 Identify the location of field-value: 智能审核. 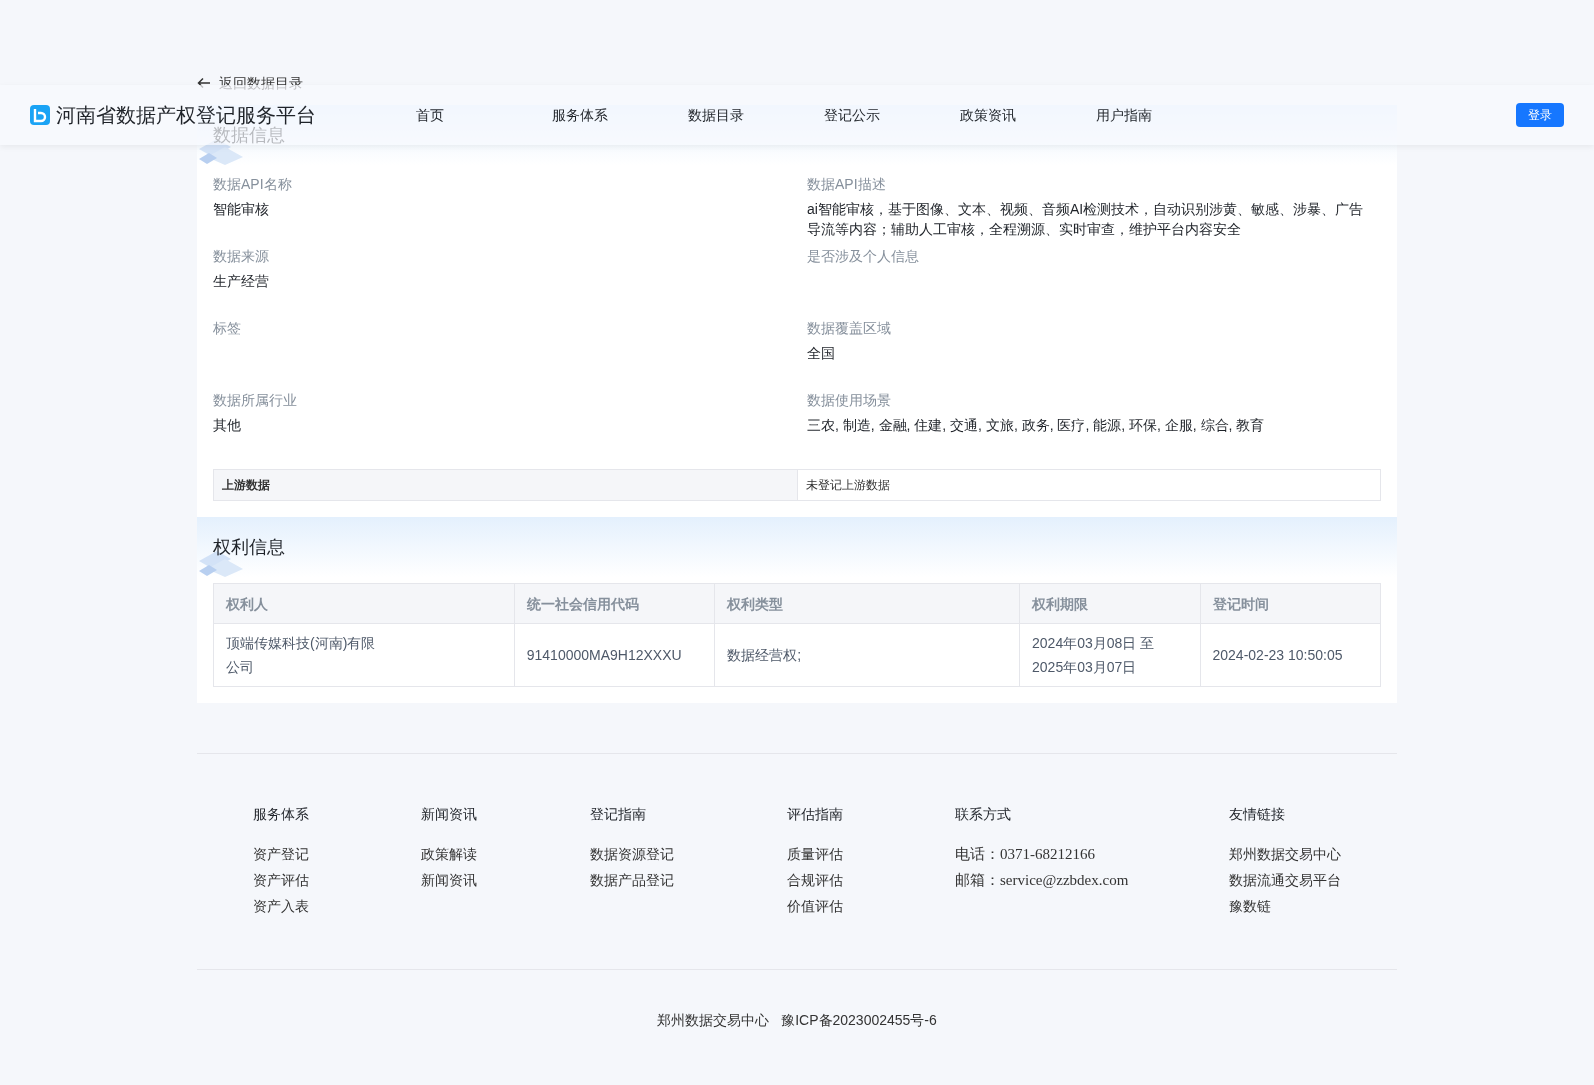
(241, 209).